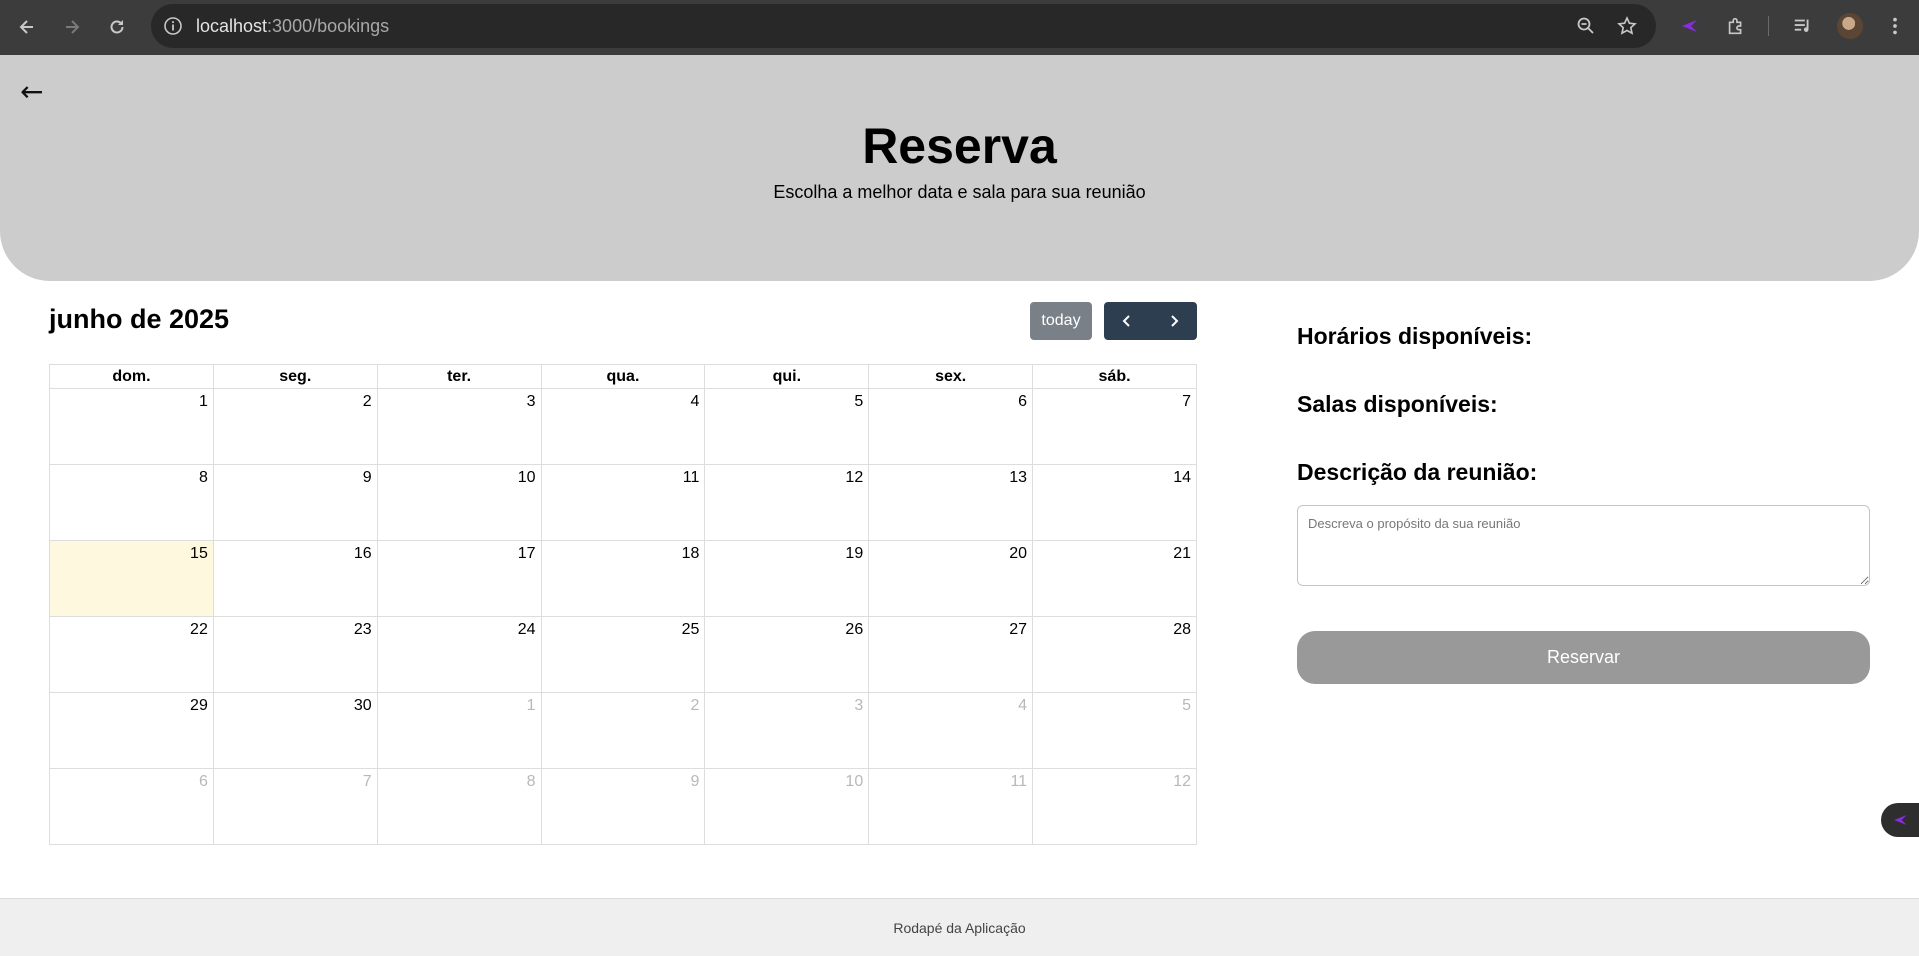 This screenshot has height=956, width=1919. I want to click on calendar-week-row: 6 7 8 9 10 11 12, so click(623, 806).